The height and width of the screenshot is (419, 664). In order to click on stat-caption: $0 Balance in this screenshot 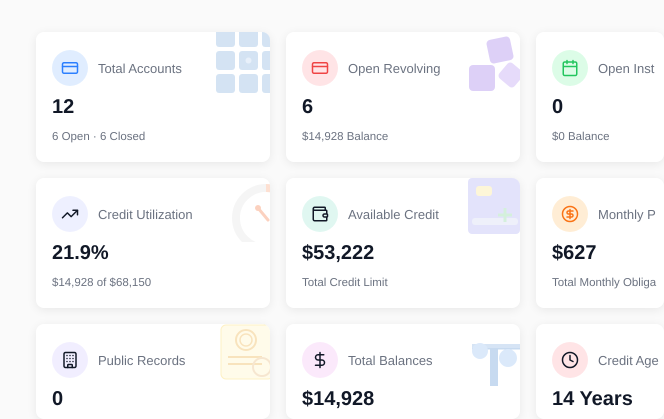, I will do `click(581, 137)`.